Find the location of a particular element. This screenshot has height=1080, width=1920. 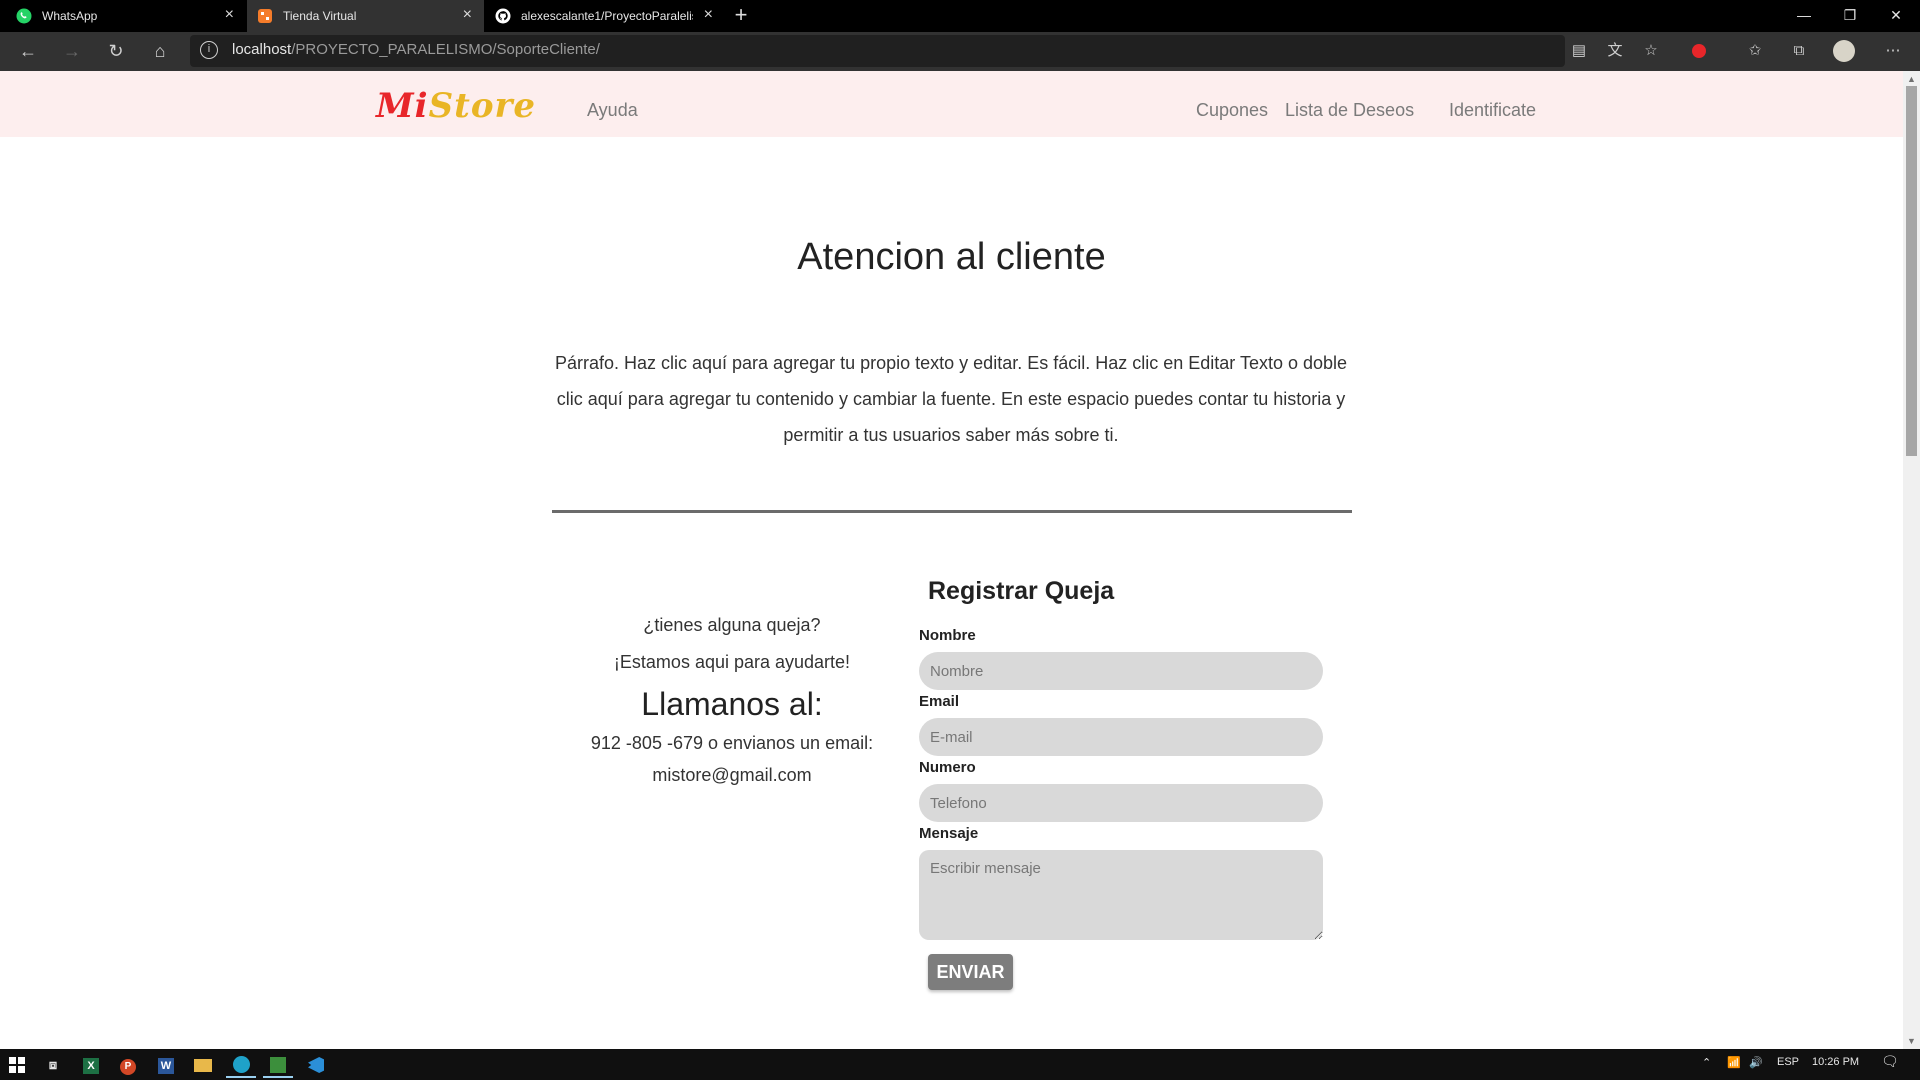

nav-cupones: Cupones is located at coordinates (1232, 110).